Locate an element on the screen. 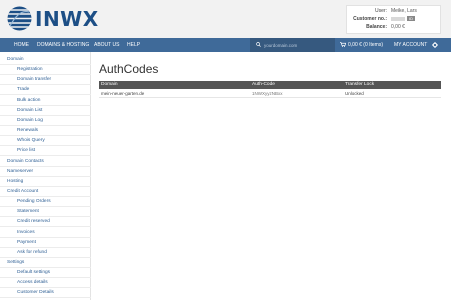 This screenshot has width=451, height=300. sidebar-item-statement: Statement is located at coordinates (45, 212).